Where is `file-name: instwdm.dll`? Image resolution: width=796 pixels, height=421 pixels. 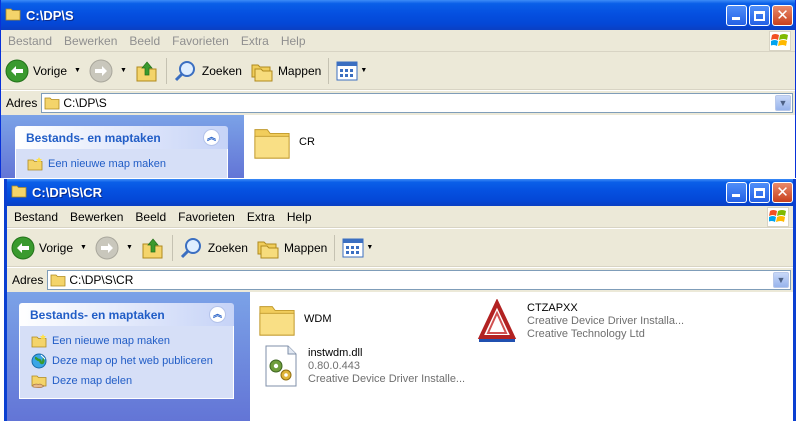
file-name: instwdm.dll is located at coordinates (335, 352).